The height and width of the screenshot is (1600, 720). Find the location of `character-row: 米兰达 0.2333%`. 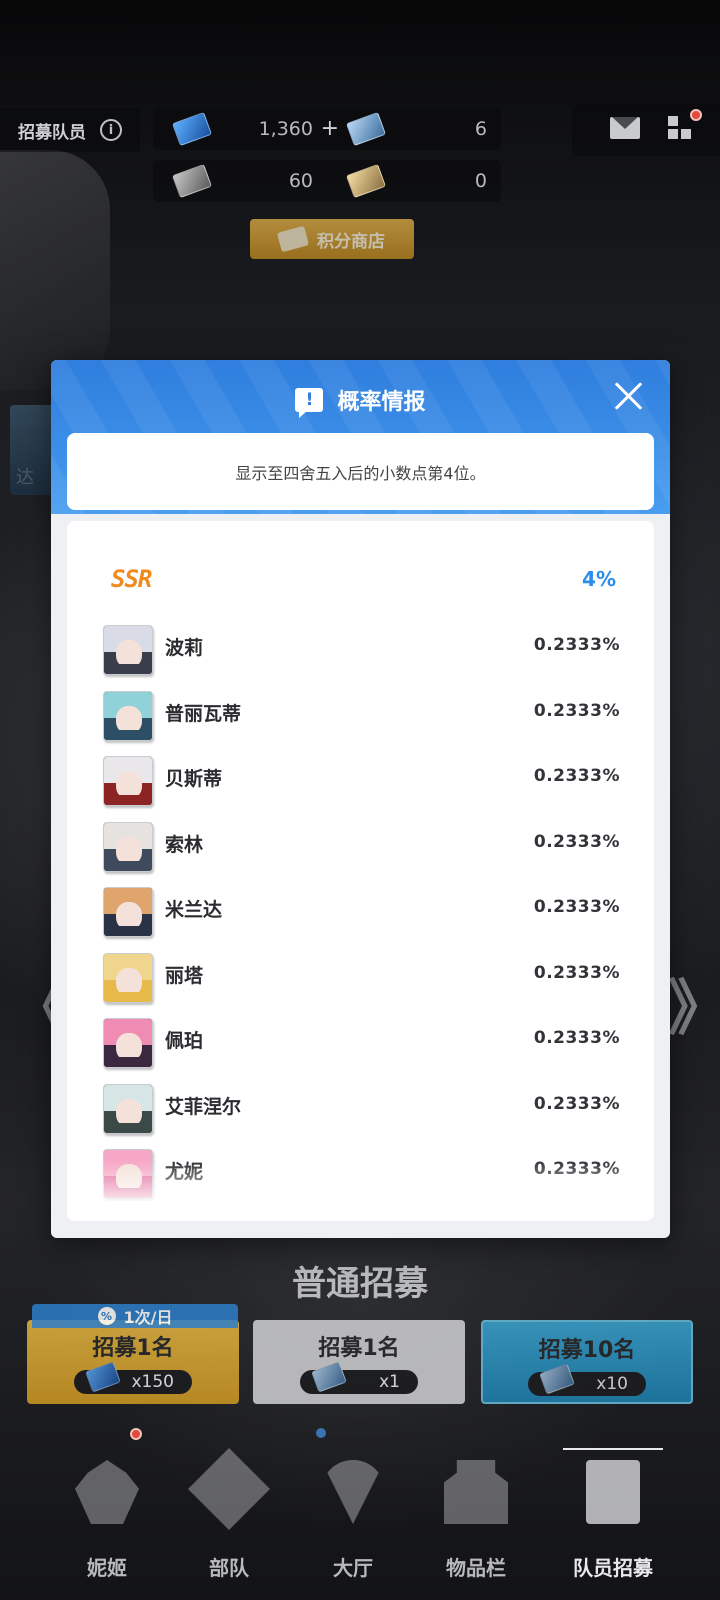

character-row: 米兰达 0.2333% is located at coordinates (360, 916).